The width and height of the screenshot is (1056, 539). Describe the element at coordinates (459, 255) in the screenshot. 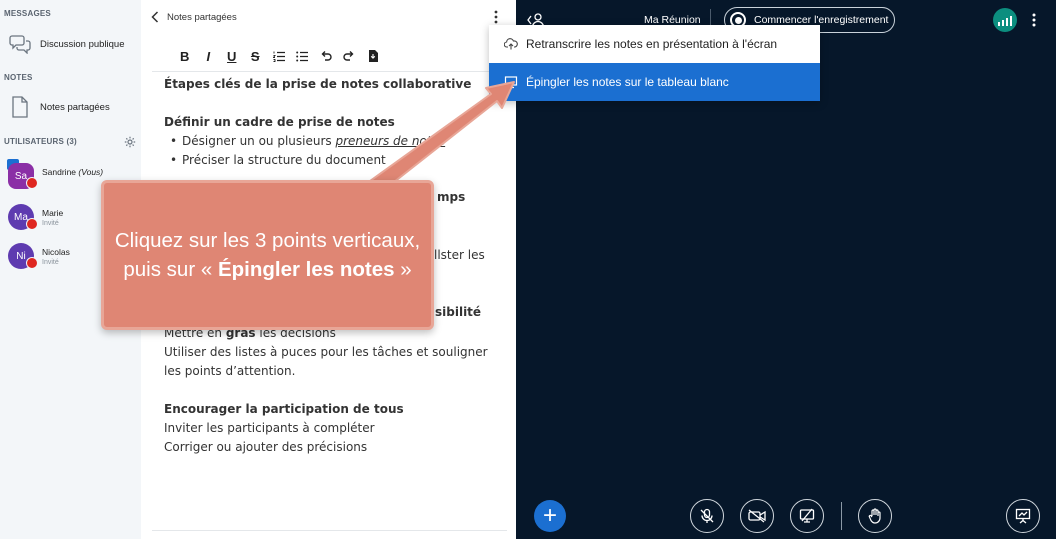

I see `hidden-text-fragment: llster les` at that location.